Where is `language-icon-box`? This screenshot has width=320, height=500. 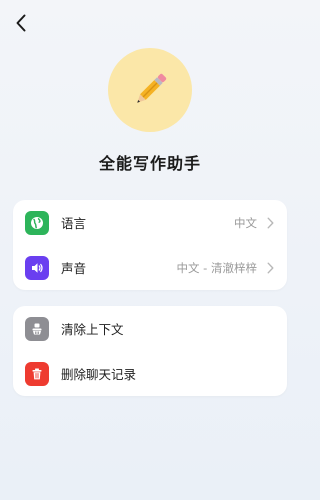 language-icon-box is located at coordinates (37, 222).